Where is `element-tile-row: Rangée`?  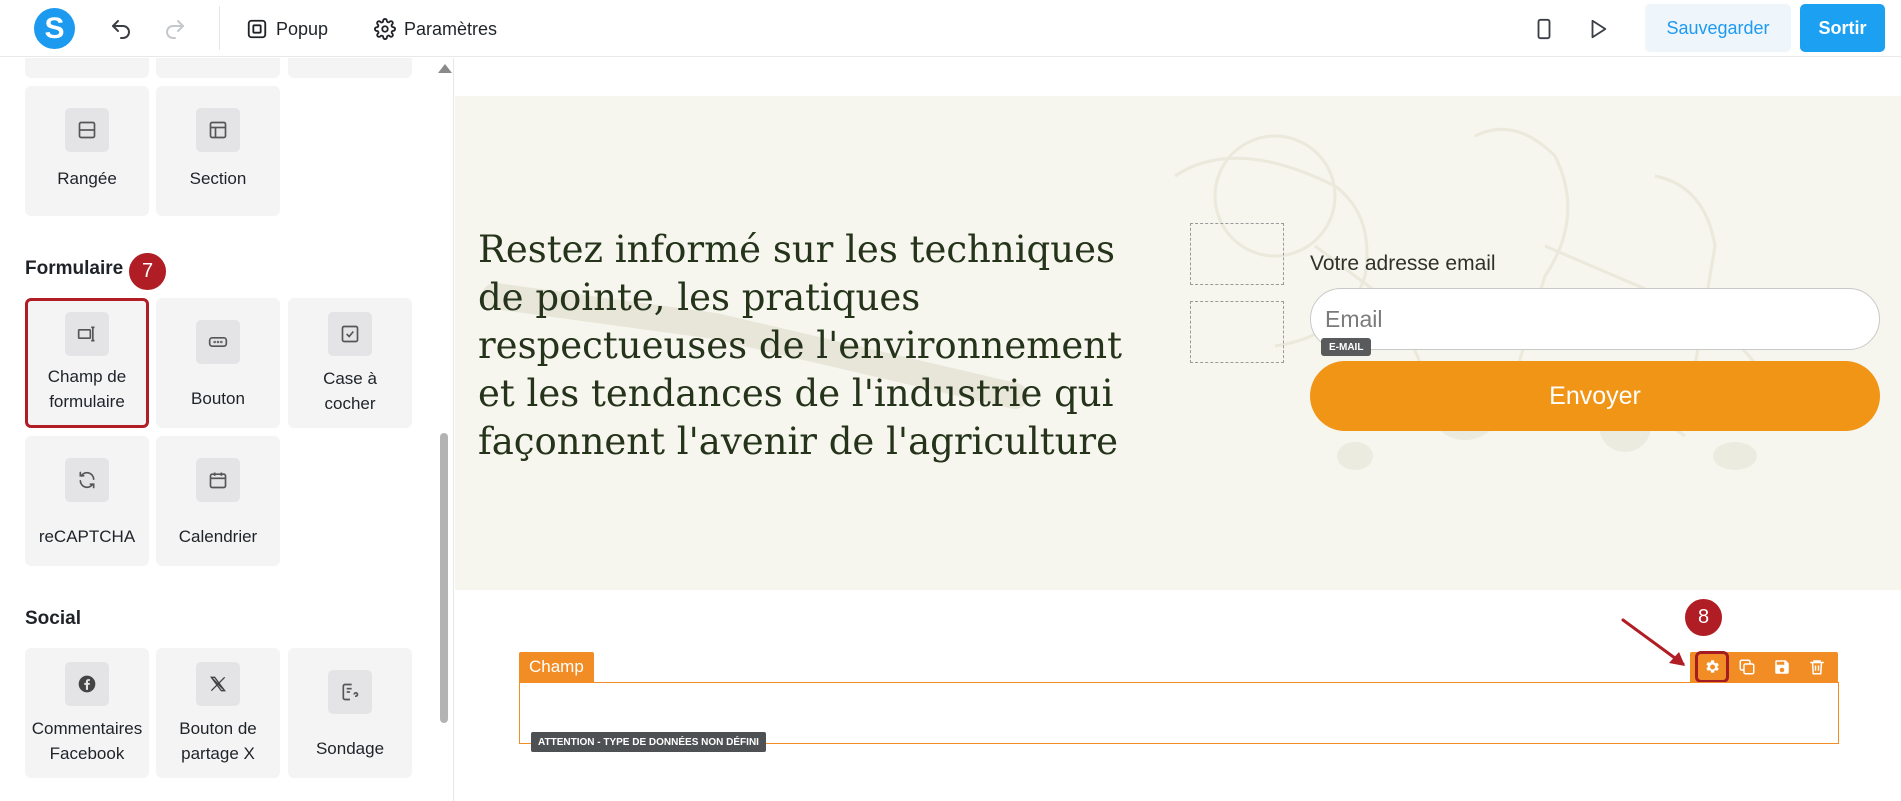
element-tile-row: Rangée is located at coordinates (87, 151).